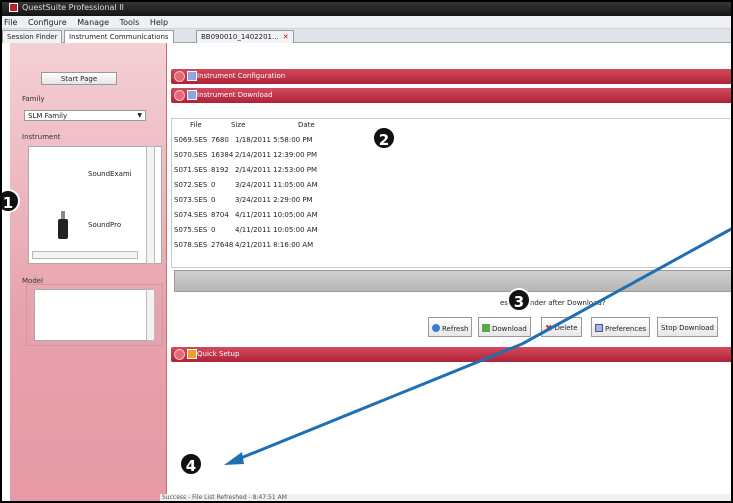  What do you see at coordinates (191, 185) in the screenshot?
I see `cell: S072.SES` at bounding box center [191, 185].